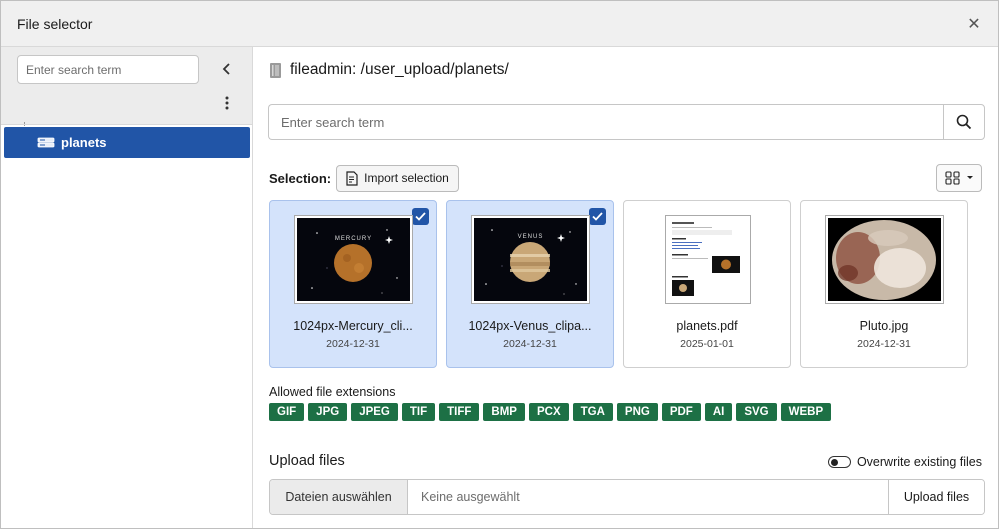  Describe the element at coordinates (84, 142) in the screenshot. I see `tree-item-label: planets` at that location.